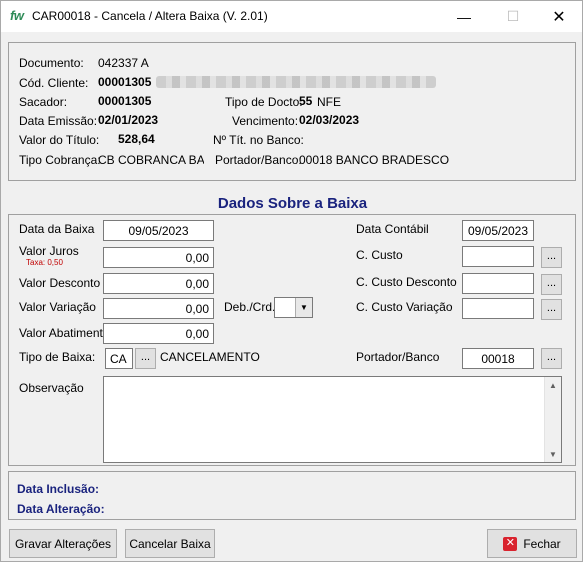  Describe the element at coordinates (332, 419) in the screenshot. I see `observacao-textarea: ▲ ▼` at that location.